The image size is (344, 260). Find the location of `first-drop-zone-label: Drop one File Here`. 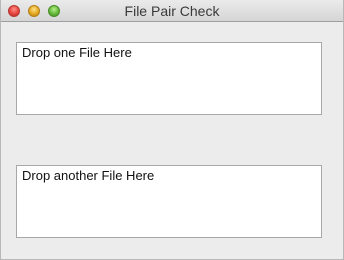

first-drop-zone-label: Drop one File Here is located at coordinates (77, 52).